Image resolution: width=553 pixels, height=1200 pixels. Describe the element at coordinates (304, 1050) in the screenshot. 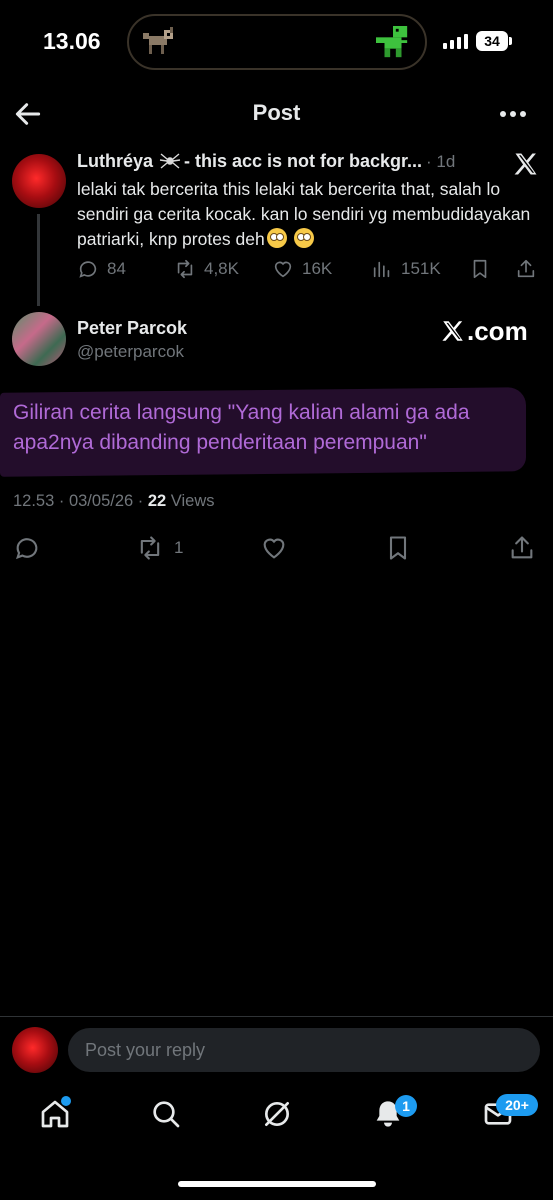

I see `reply-input` at that location.